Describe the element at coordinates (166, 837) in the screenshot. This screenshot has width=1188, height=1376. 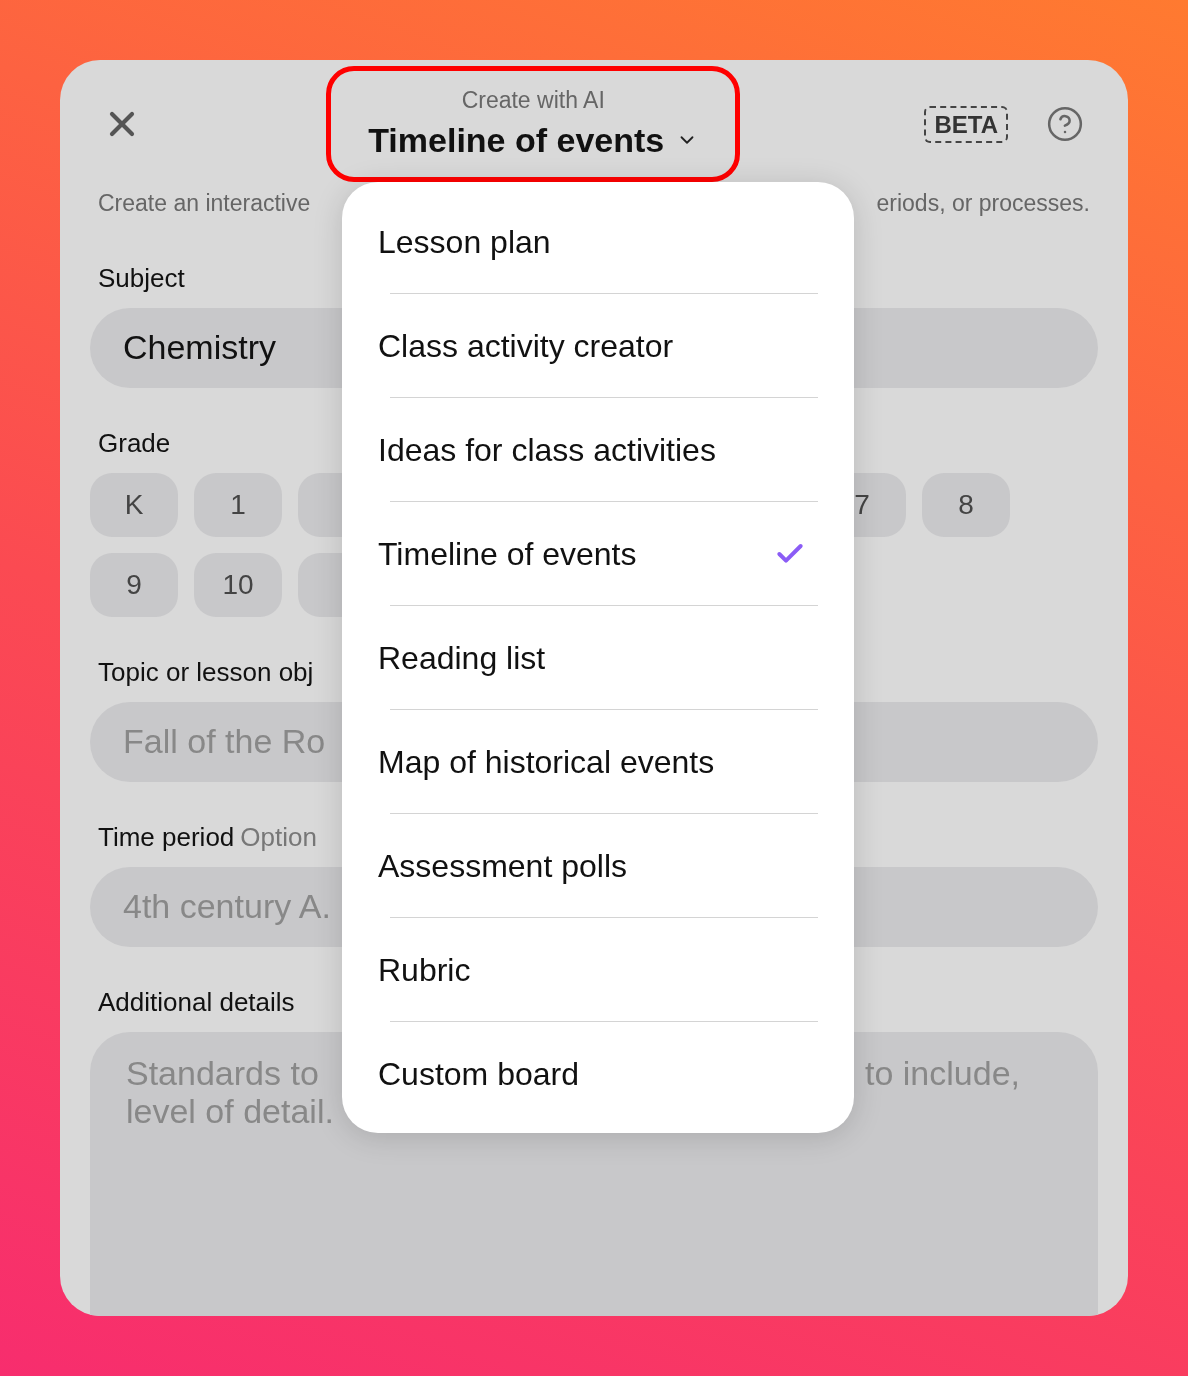
I see `field-label: Time period` at that location.